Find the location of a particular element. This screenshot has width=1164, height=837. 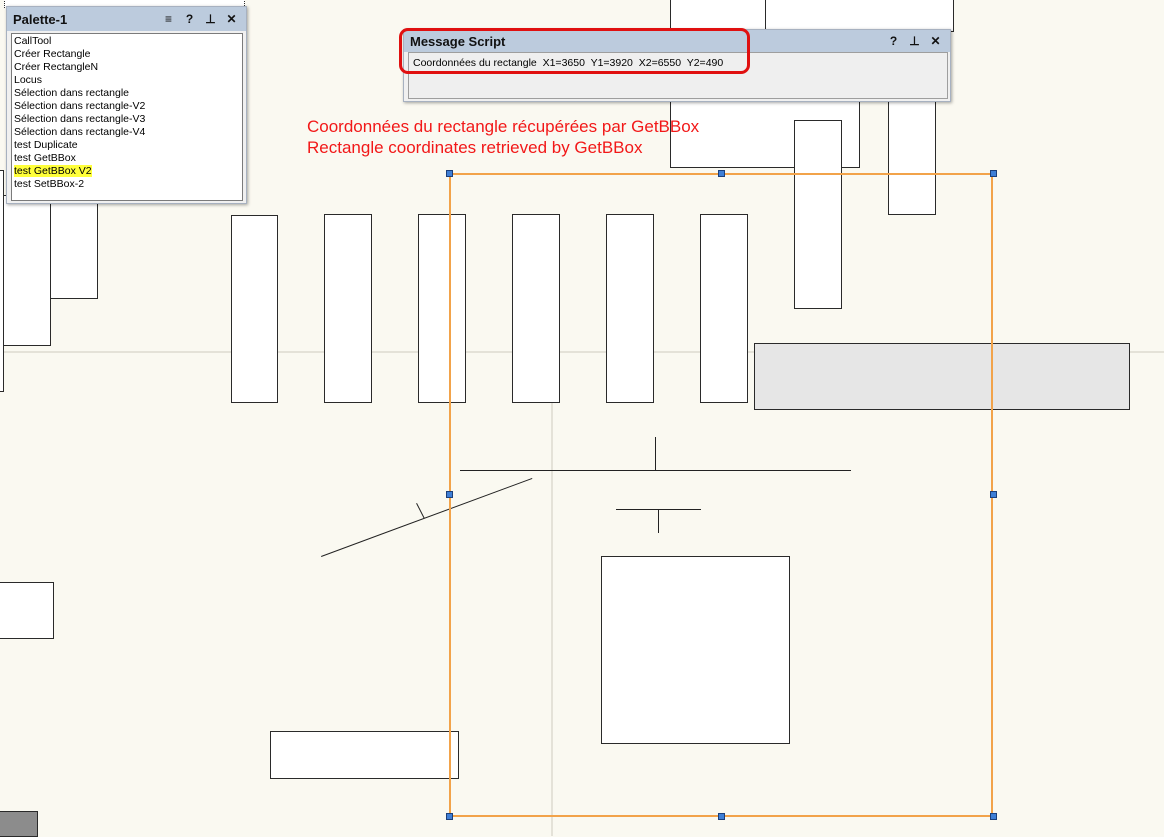

message-script-titlebar: Message Script ? ⊥ ✕ is located at coordinates (677, 41).